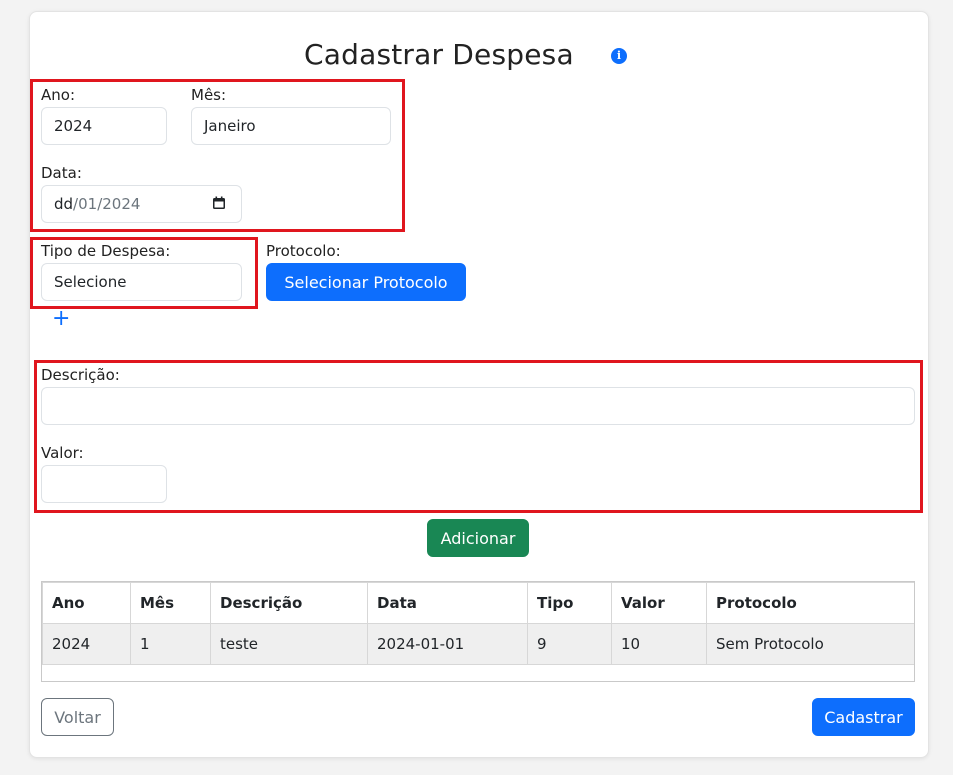  I want to click on col-protocolo-header: Protocolo, so click(810, 603).